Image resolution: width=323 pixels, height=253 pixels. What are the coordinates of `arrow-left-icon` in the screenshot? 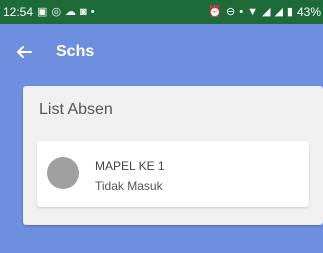 It's located at (24, 52).